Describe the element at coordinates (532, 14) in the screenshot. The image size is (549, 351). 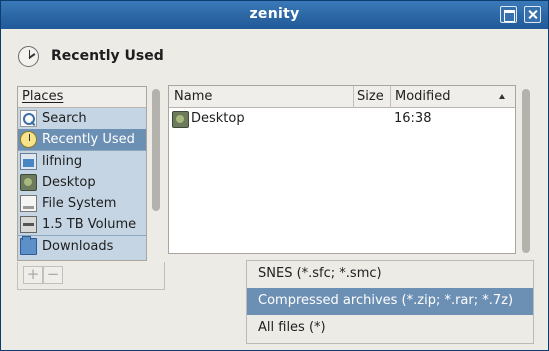
I see `close-button` at that location.